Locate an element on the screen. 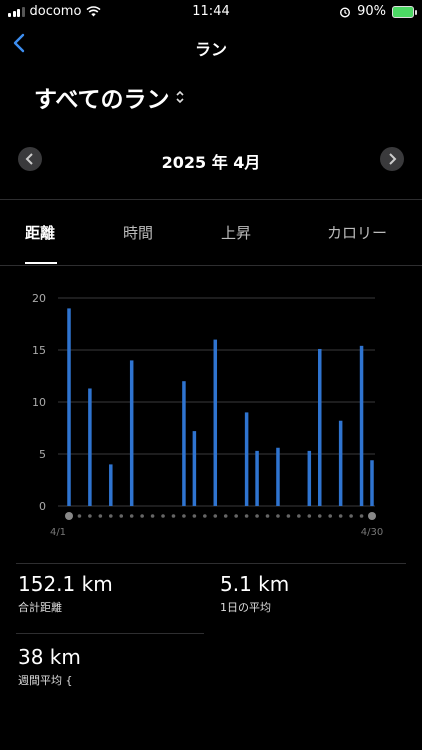 The height and width of the screenshot is (750, 422). weekly-average-value: 38 km is located at coordinates (49, 657).